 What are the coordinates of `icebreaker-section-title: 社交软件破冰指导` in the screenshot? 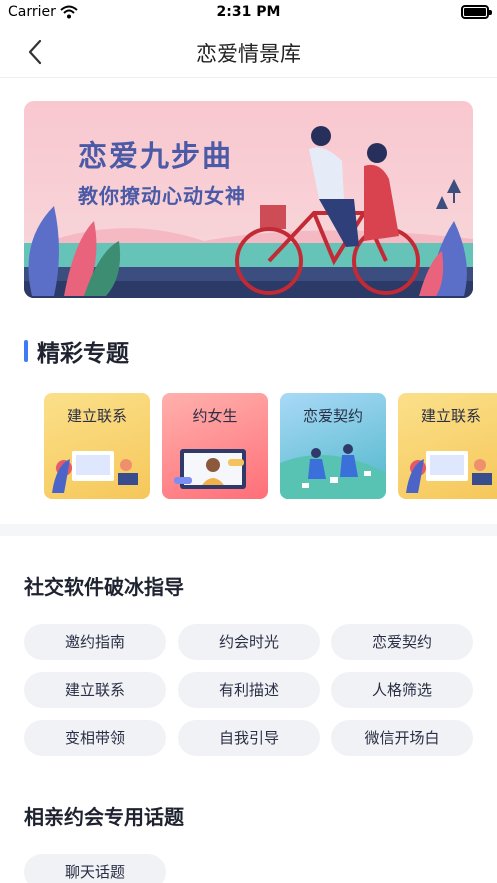 It's located at (104, 587).